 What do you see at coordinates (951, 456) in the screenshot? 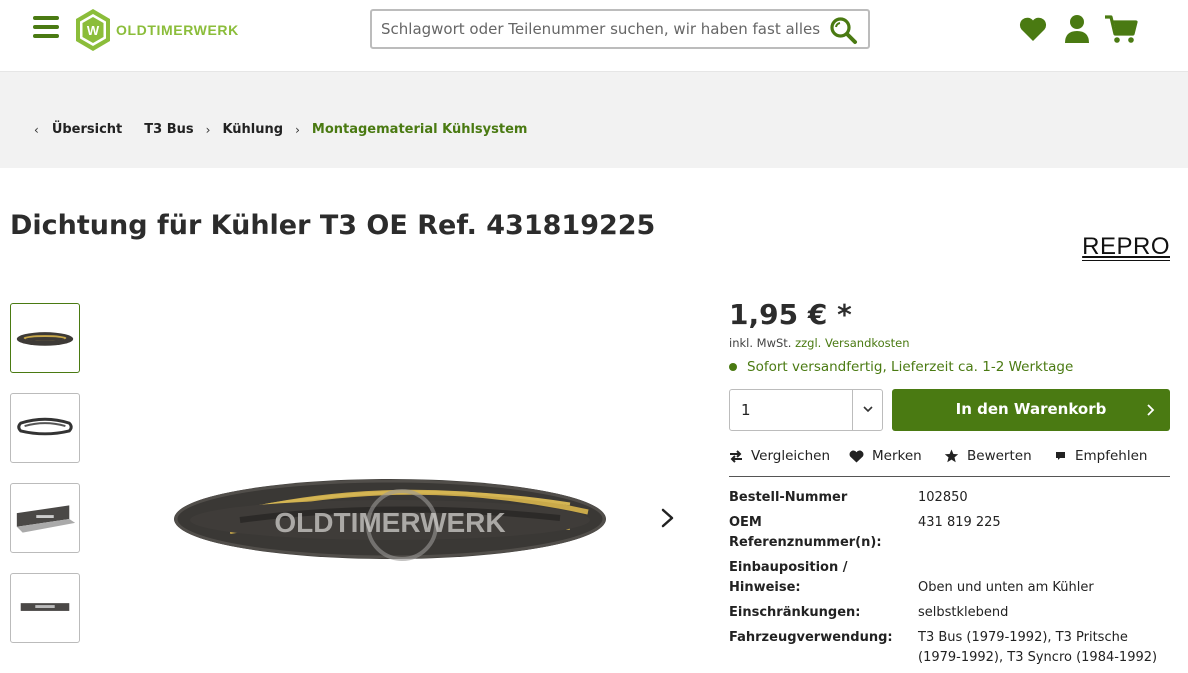
I see `star-icon` at bounding box center [951, 456].